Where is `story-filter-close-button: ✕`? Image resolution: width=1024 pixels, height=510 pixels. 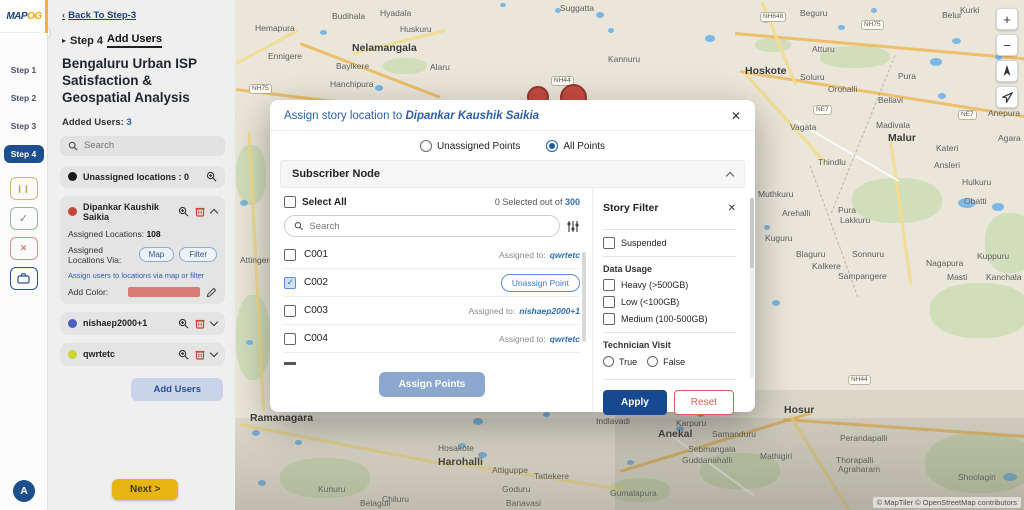
story-filter-close-button: ✕ is located at coordinates (732, 208).